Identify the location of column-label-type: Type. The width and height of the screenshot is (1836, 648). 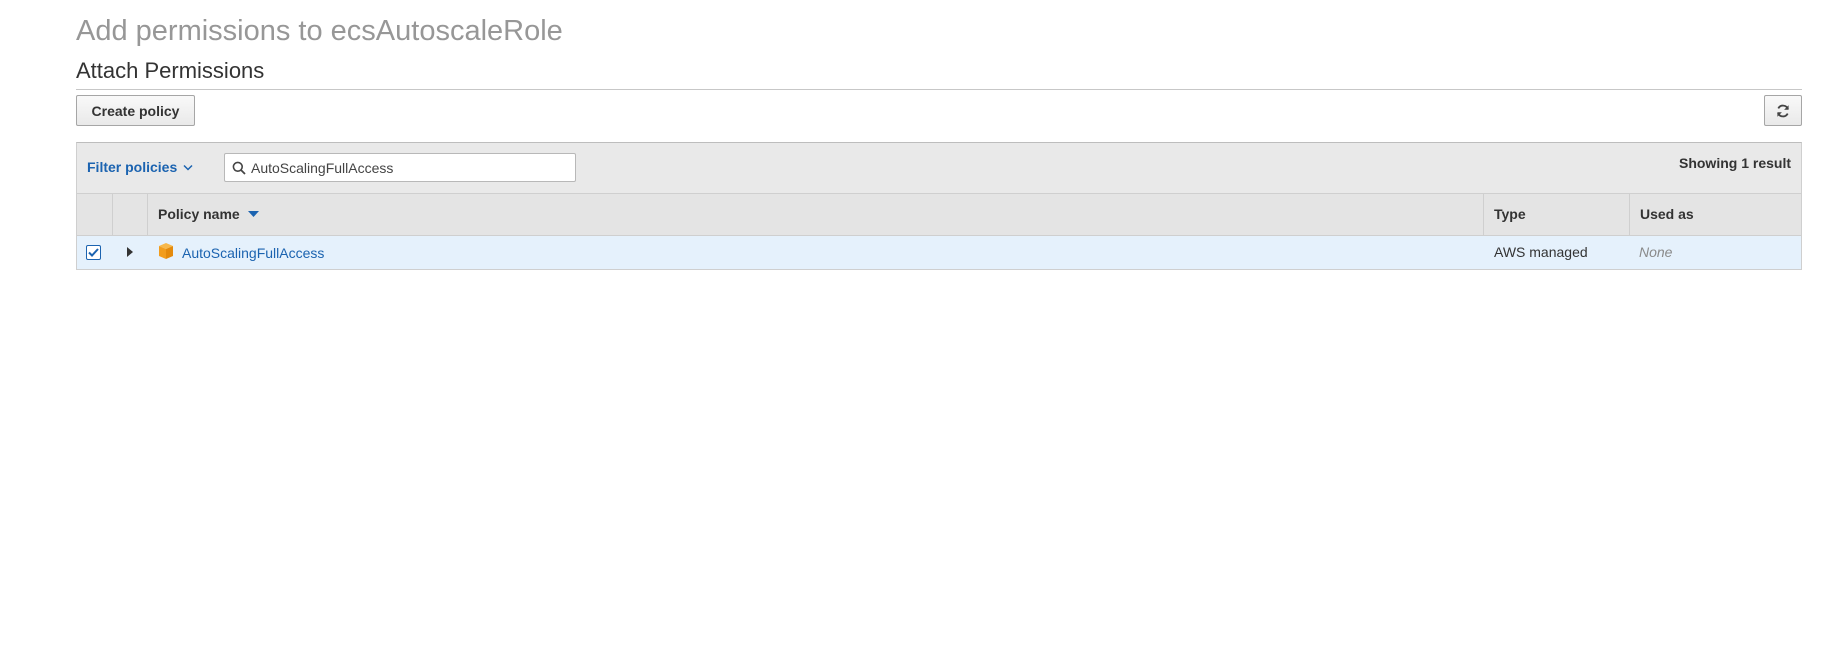
(1510, 214).